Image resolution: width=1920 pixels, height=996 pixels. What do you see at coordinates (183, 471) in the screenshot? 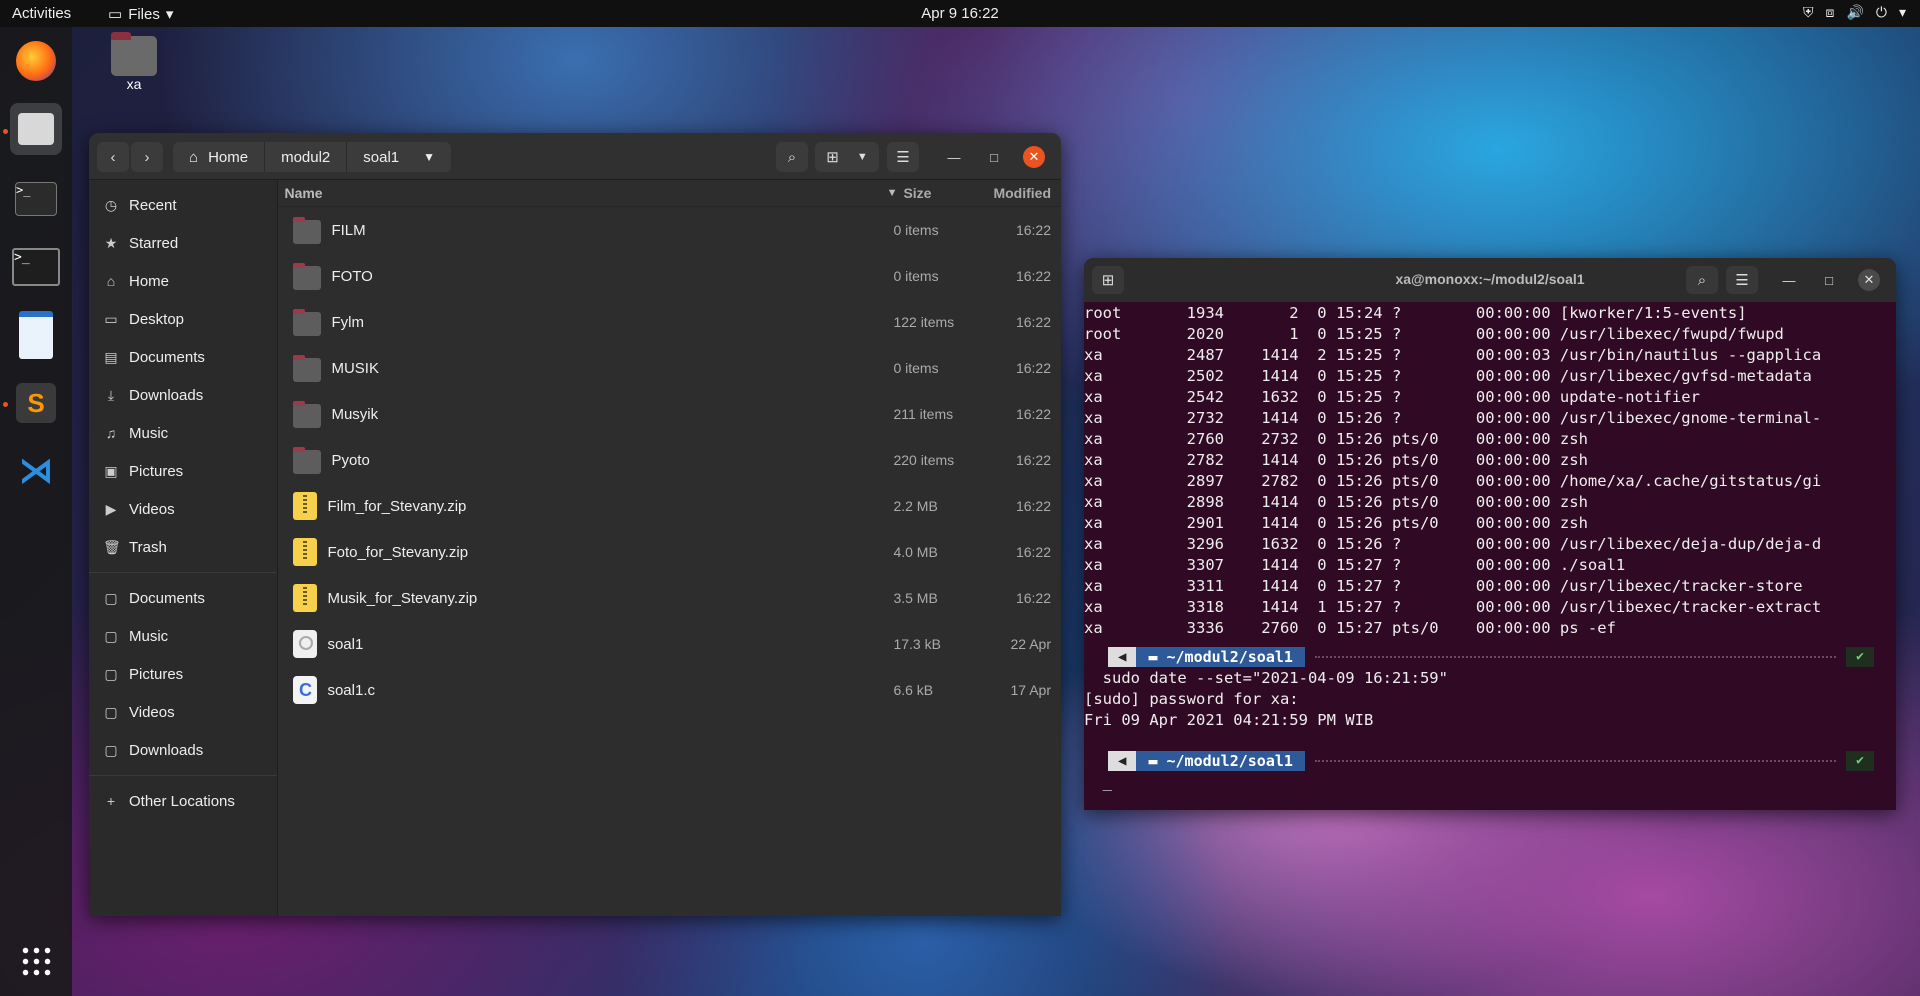
I see `sidebar-item-pictures: ▣ Pictures` at bounding box center [183, 471].